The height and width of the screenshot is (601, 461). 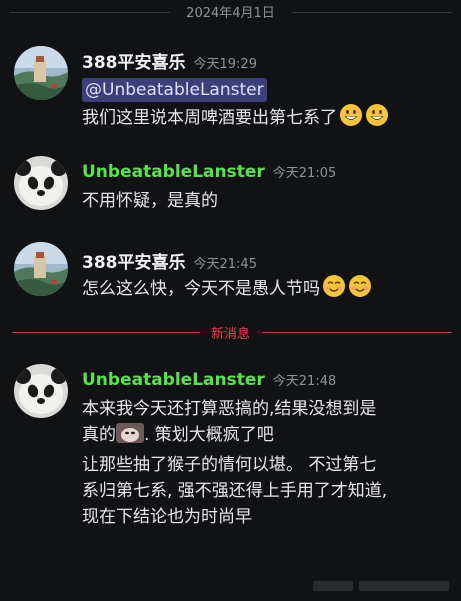 What do you see at coordinates (174, 90) in the screenshot?
I see `user-mention: @UnbeatableLanster` at bounding box center [174, 90].